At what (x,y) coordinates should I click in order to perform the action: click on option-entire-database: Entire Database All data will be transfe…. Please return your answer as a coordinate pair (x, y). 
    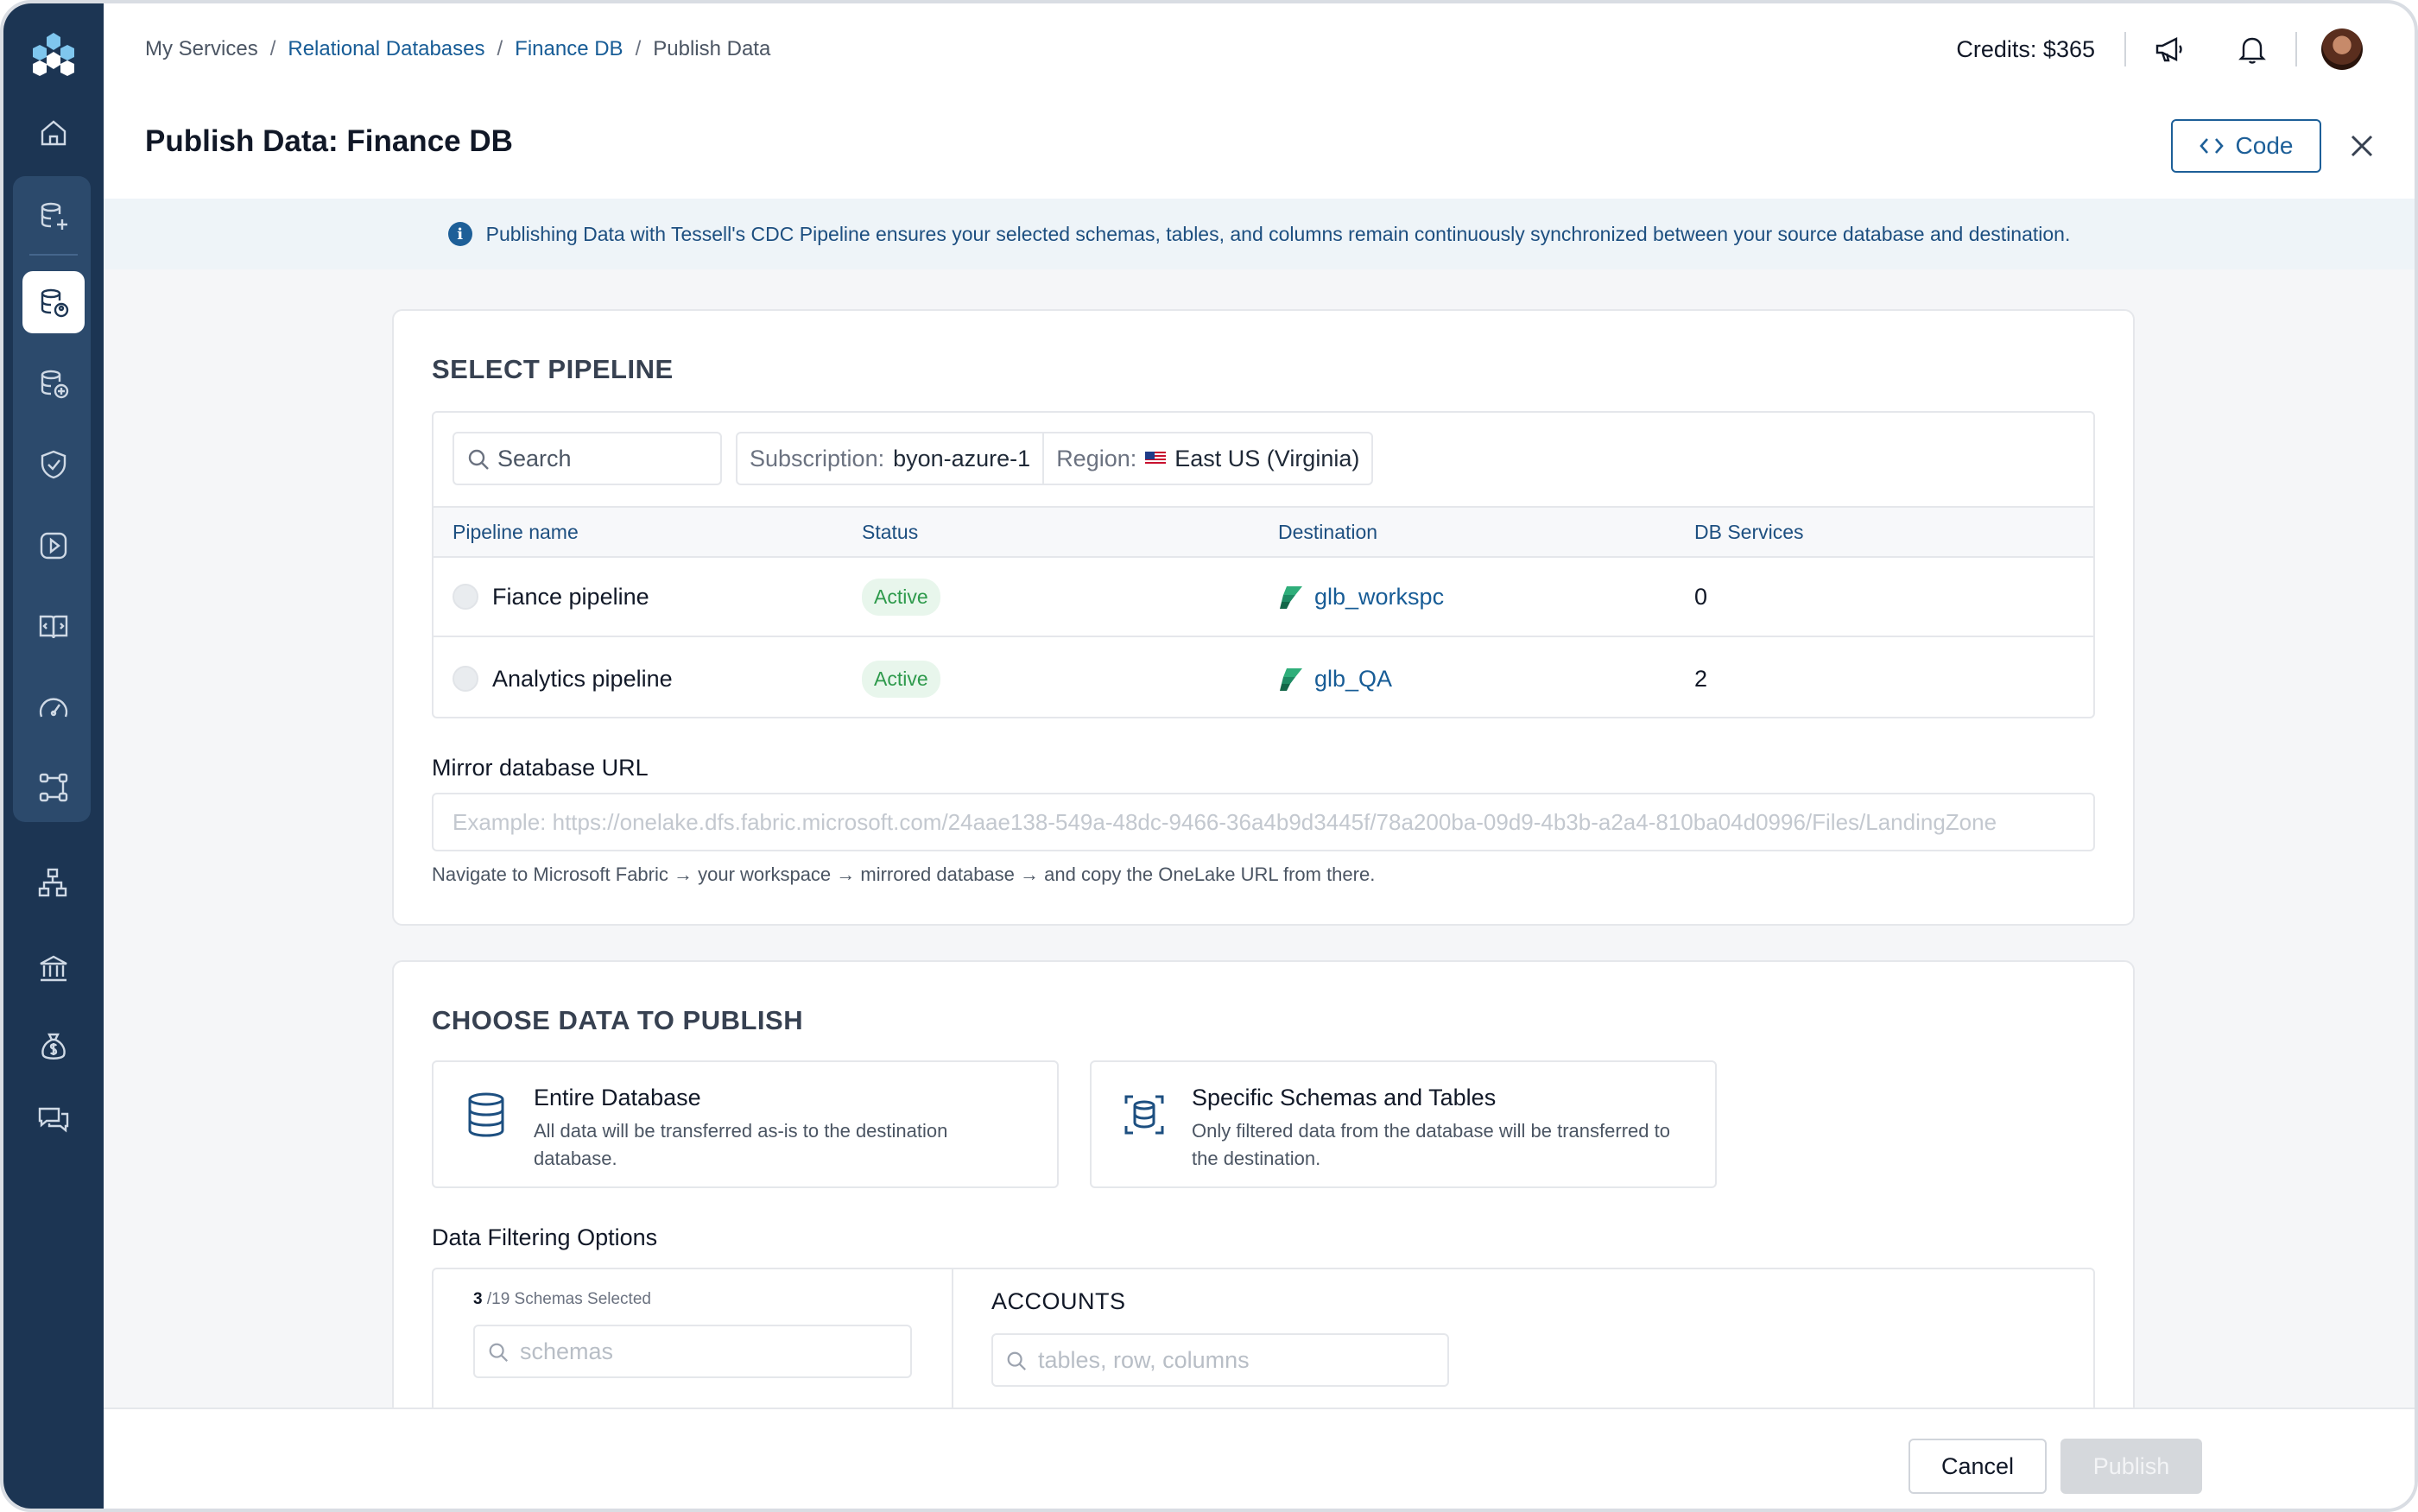
    Looking at the image, I should click on (745, 1124).